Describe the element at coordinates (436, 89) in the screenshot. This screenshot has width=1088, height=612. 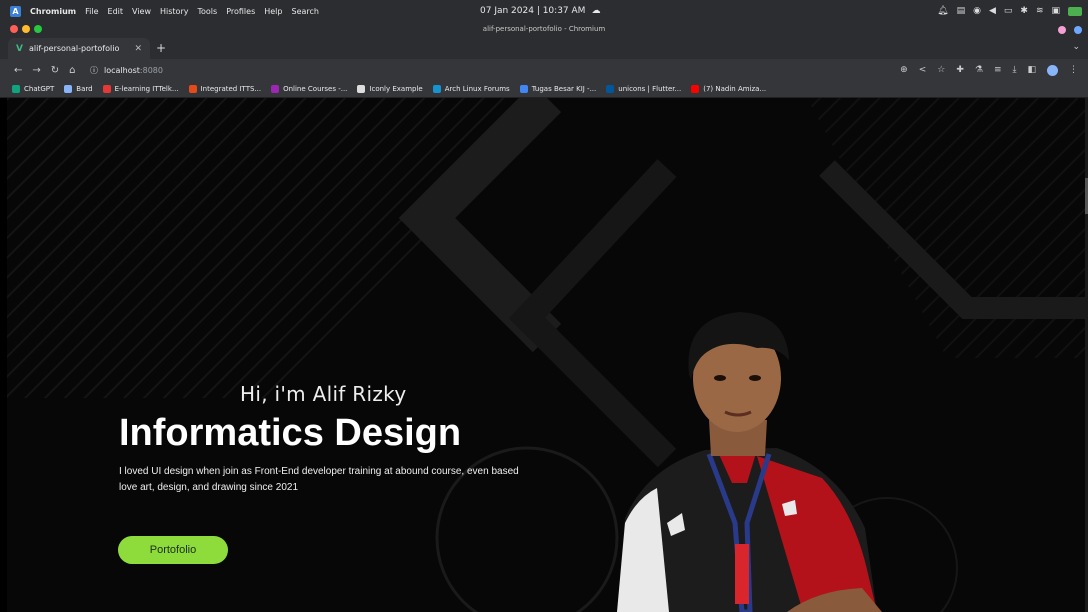
I see `arch-linux-icon` at that location.